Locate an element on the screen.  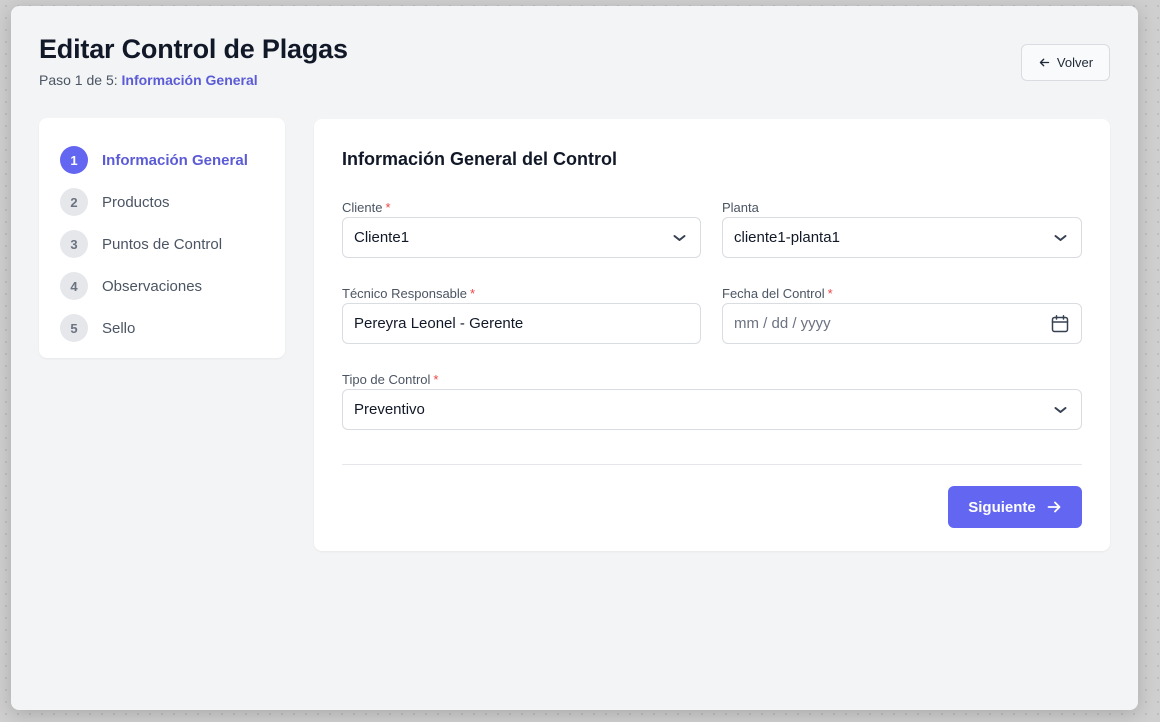
tecnico-label: Técnico Responsable * is located at coordinates (408, 293).